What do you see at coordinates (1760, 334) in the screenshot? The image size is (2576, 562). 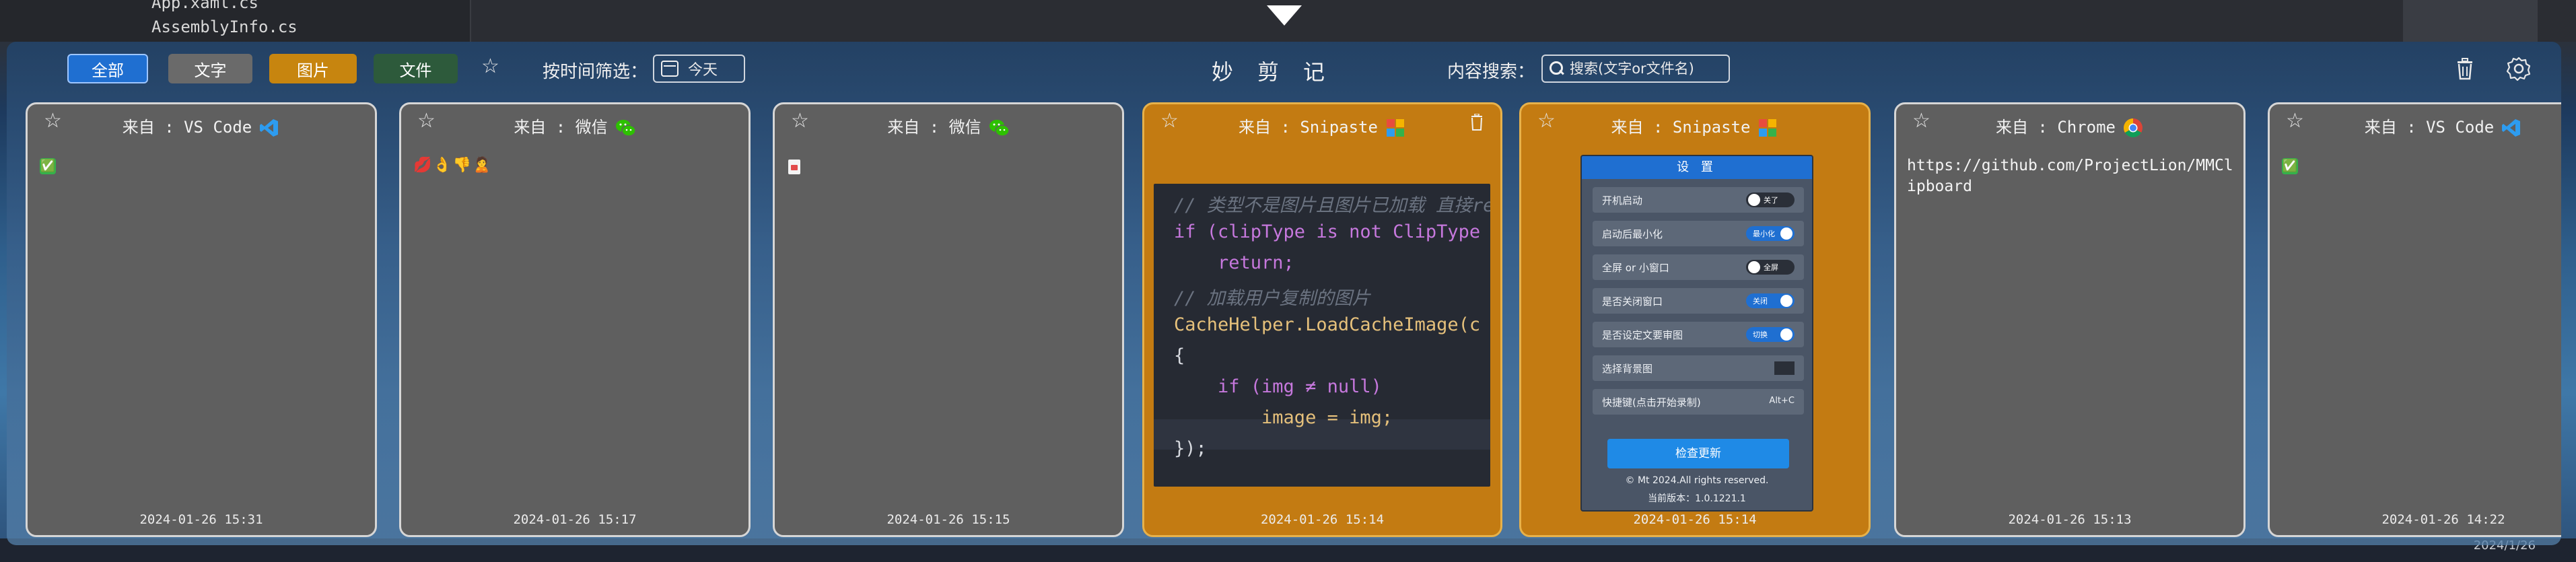 I see `toggle-text: 切换` at bounding box center [1760, 334].